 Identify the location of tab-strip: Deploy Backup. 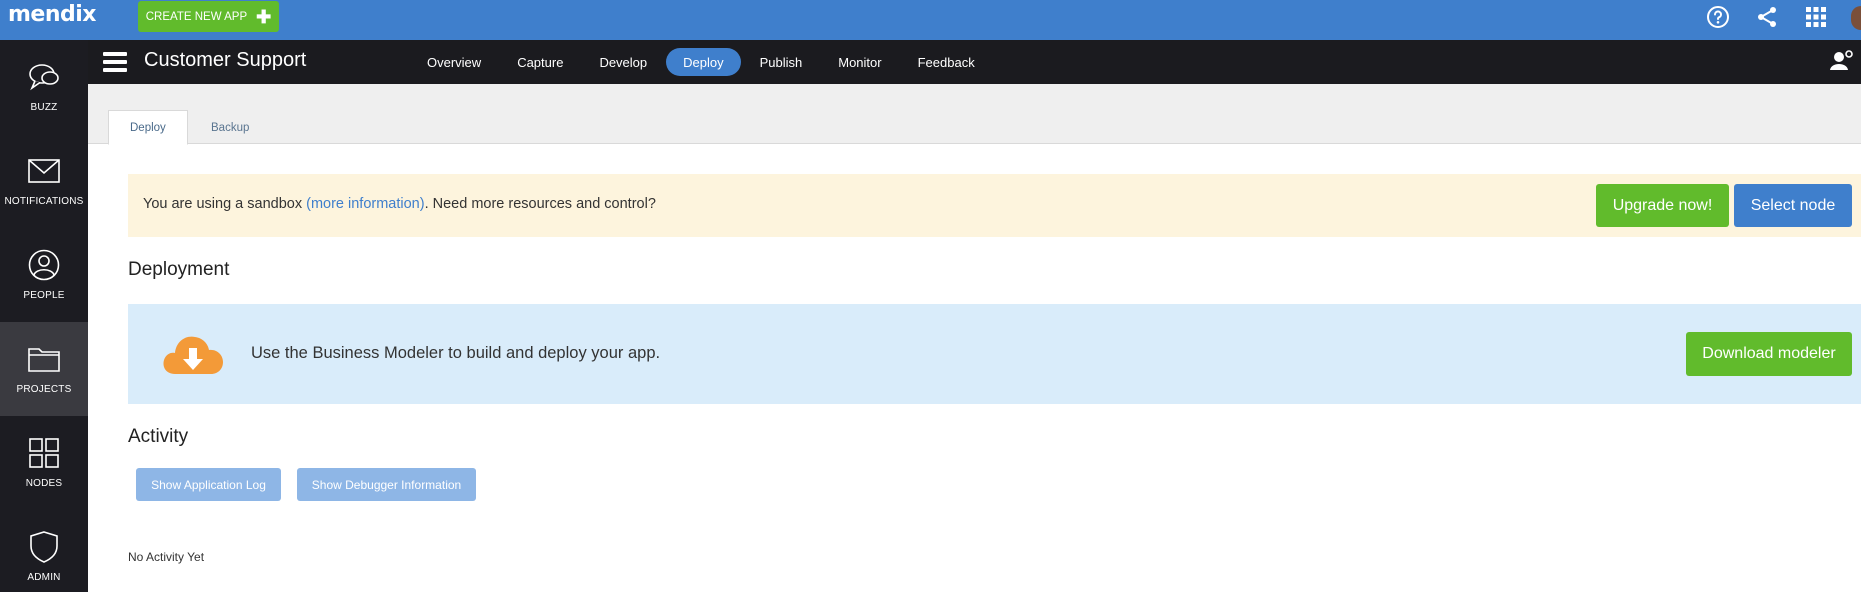
(974, 114).